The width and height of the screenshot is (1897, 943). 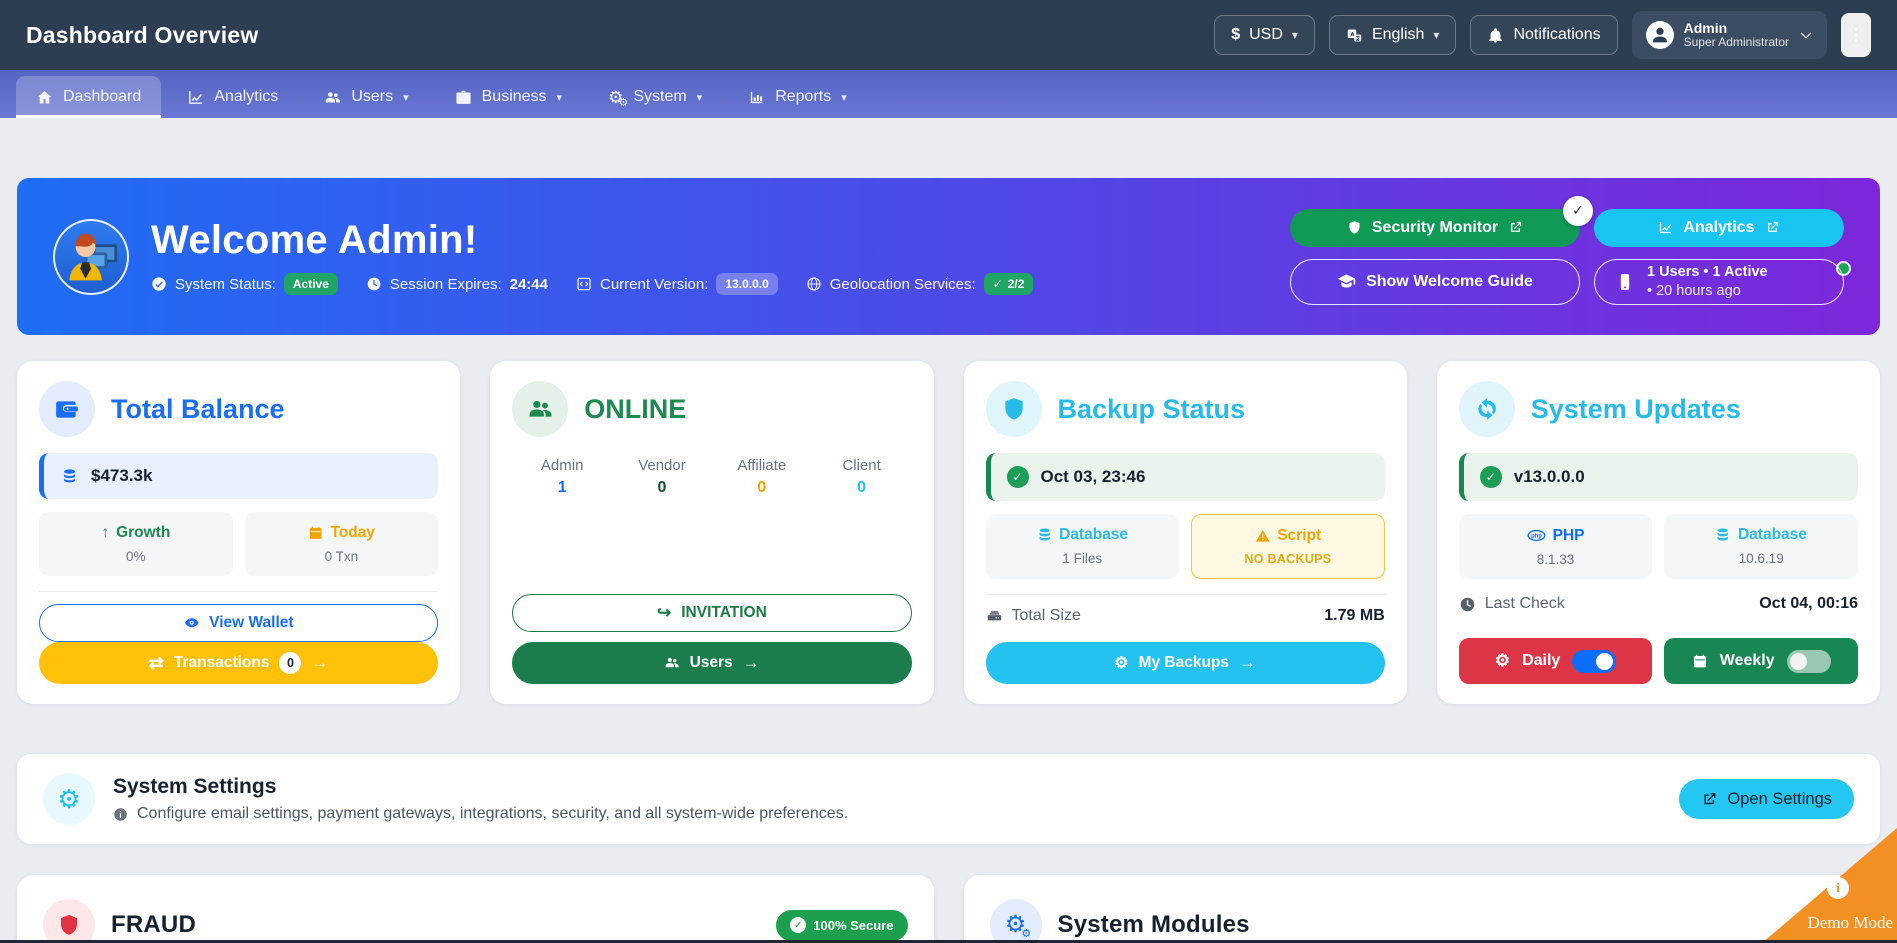 I want to click on check-icon: ✓, so click(x=798, y=925).